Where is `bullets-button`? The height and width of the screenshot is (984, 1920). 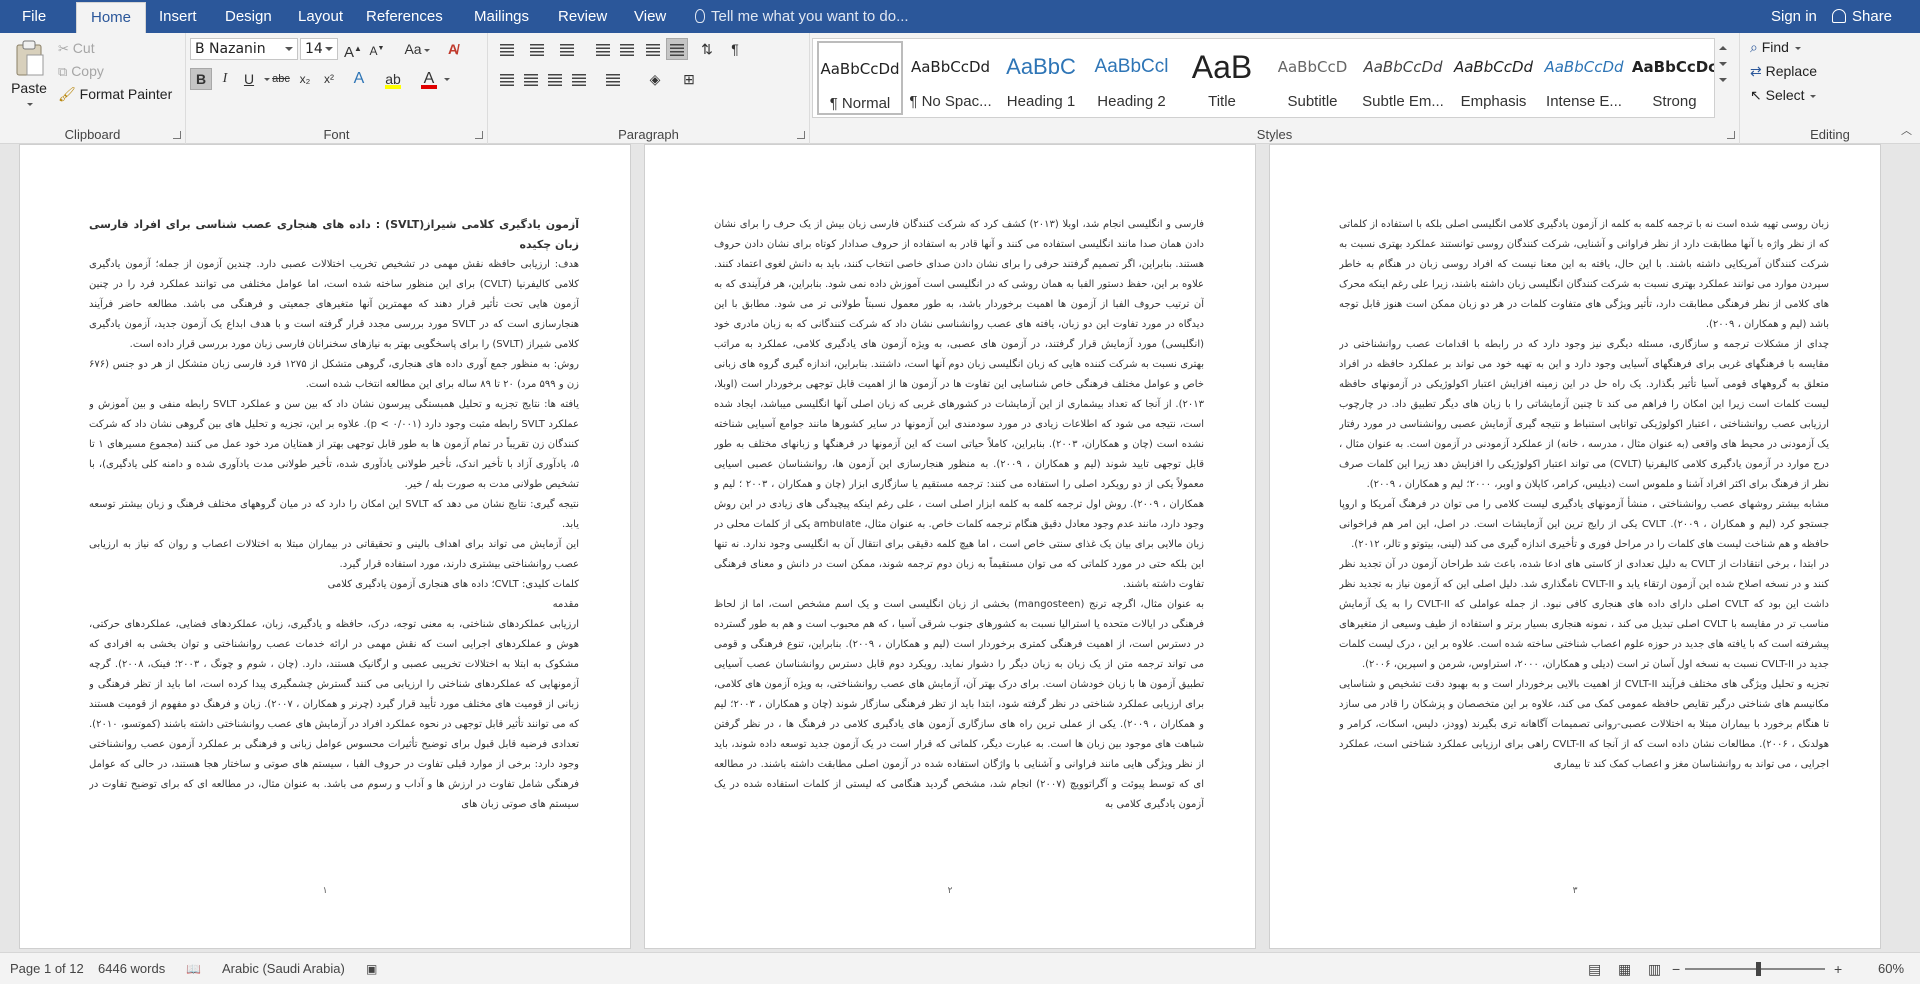 bullets-button is located at coordinates (507, 49).